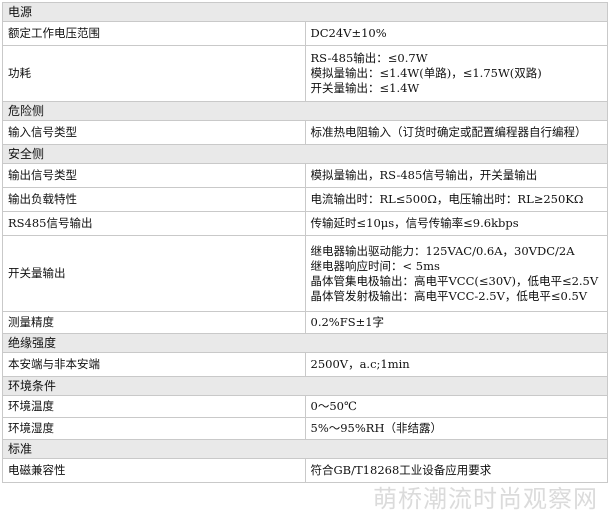 This screenshot has height=516, width=612. I want to click on row-accuracy: 测量精度 0.2%FS±1字, so click(305, 322).